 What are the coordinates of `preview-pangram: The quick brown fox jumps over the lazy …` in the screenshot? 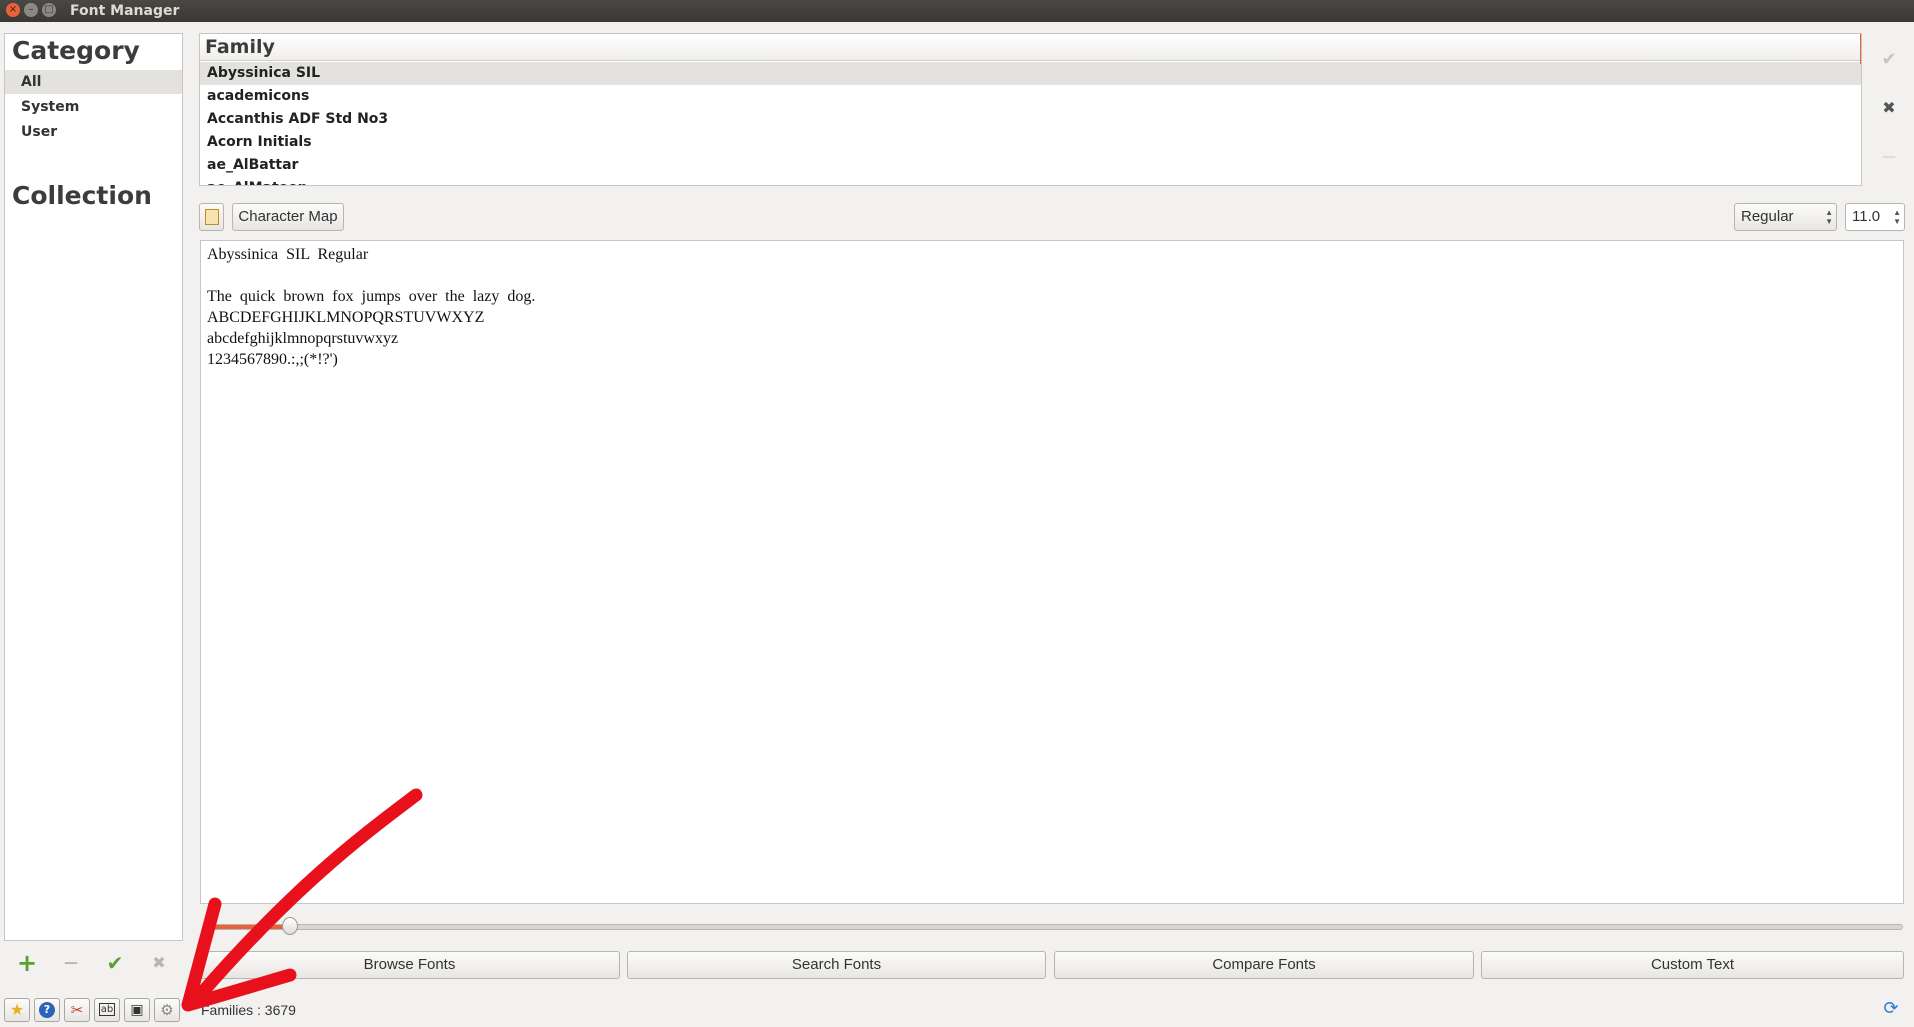 It's located at (371, 296).